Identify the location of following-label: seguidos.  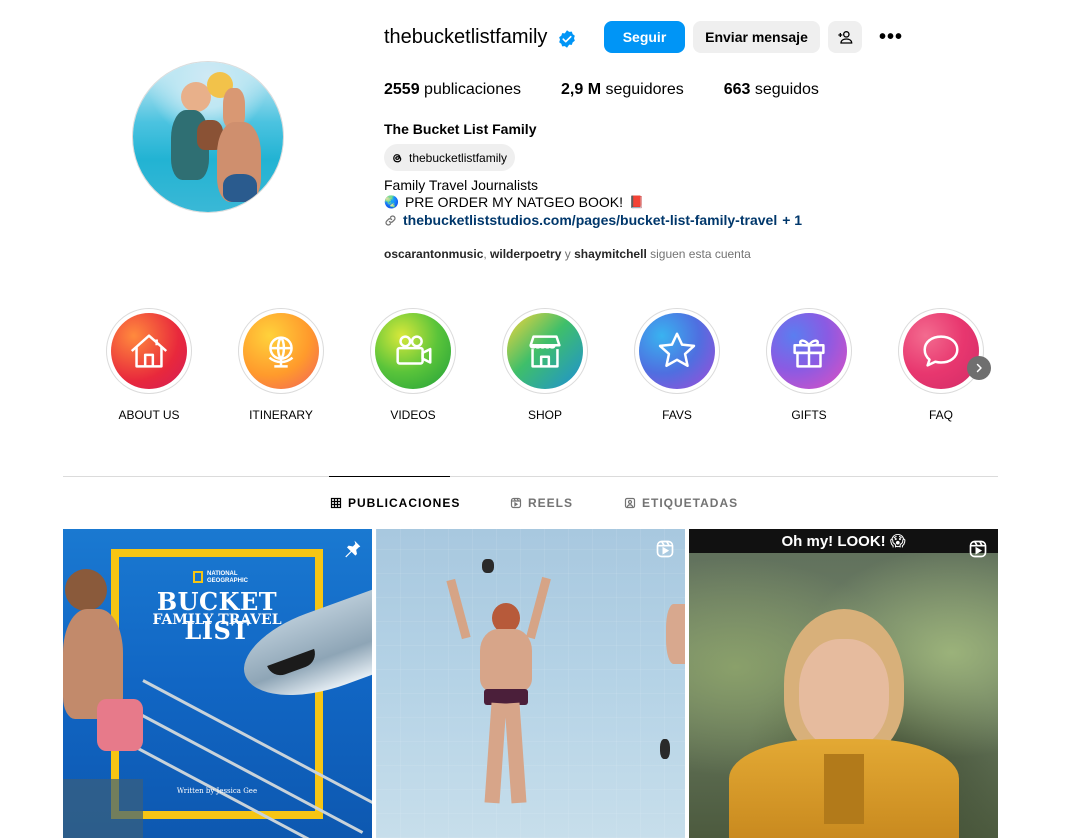
(784, 89).